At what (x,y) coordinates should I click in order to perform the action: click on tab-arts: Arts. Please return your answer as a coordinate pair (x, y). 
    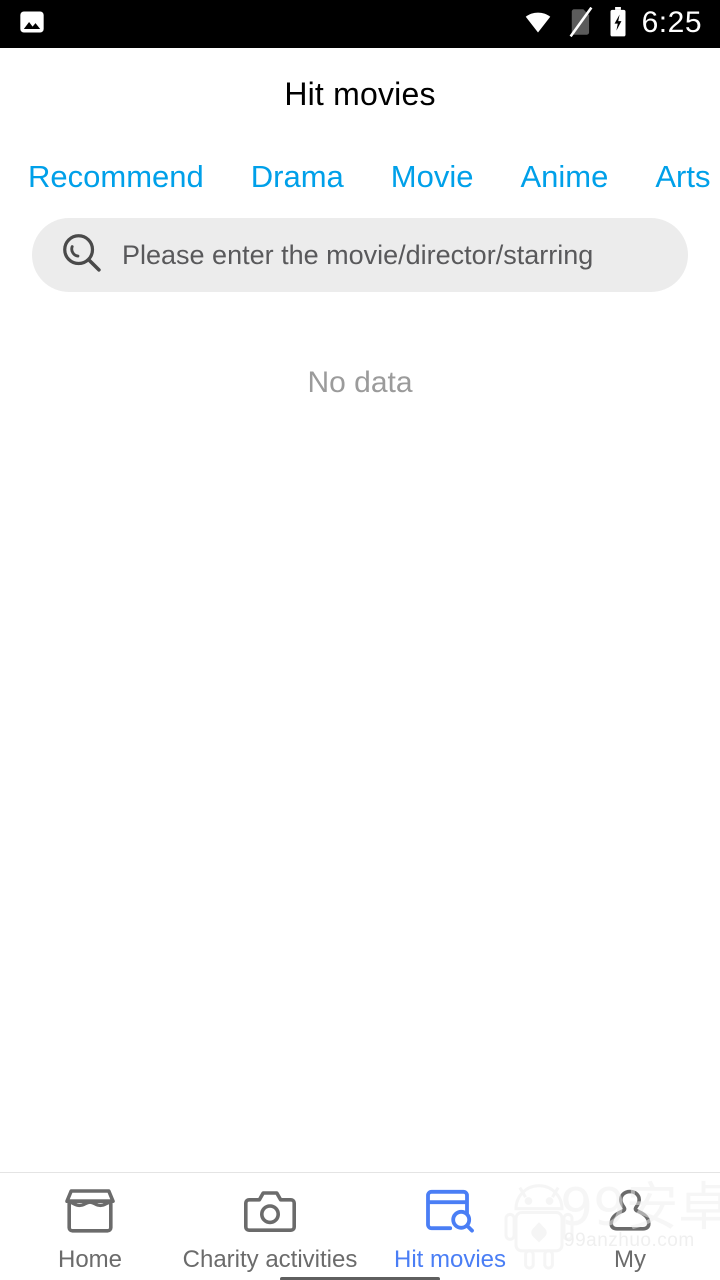
    Looking at the image, I should click on (682, 176).